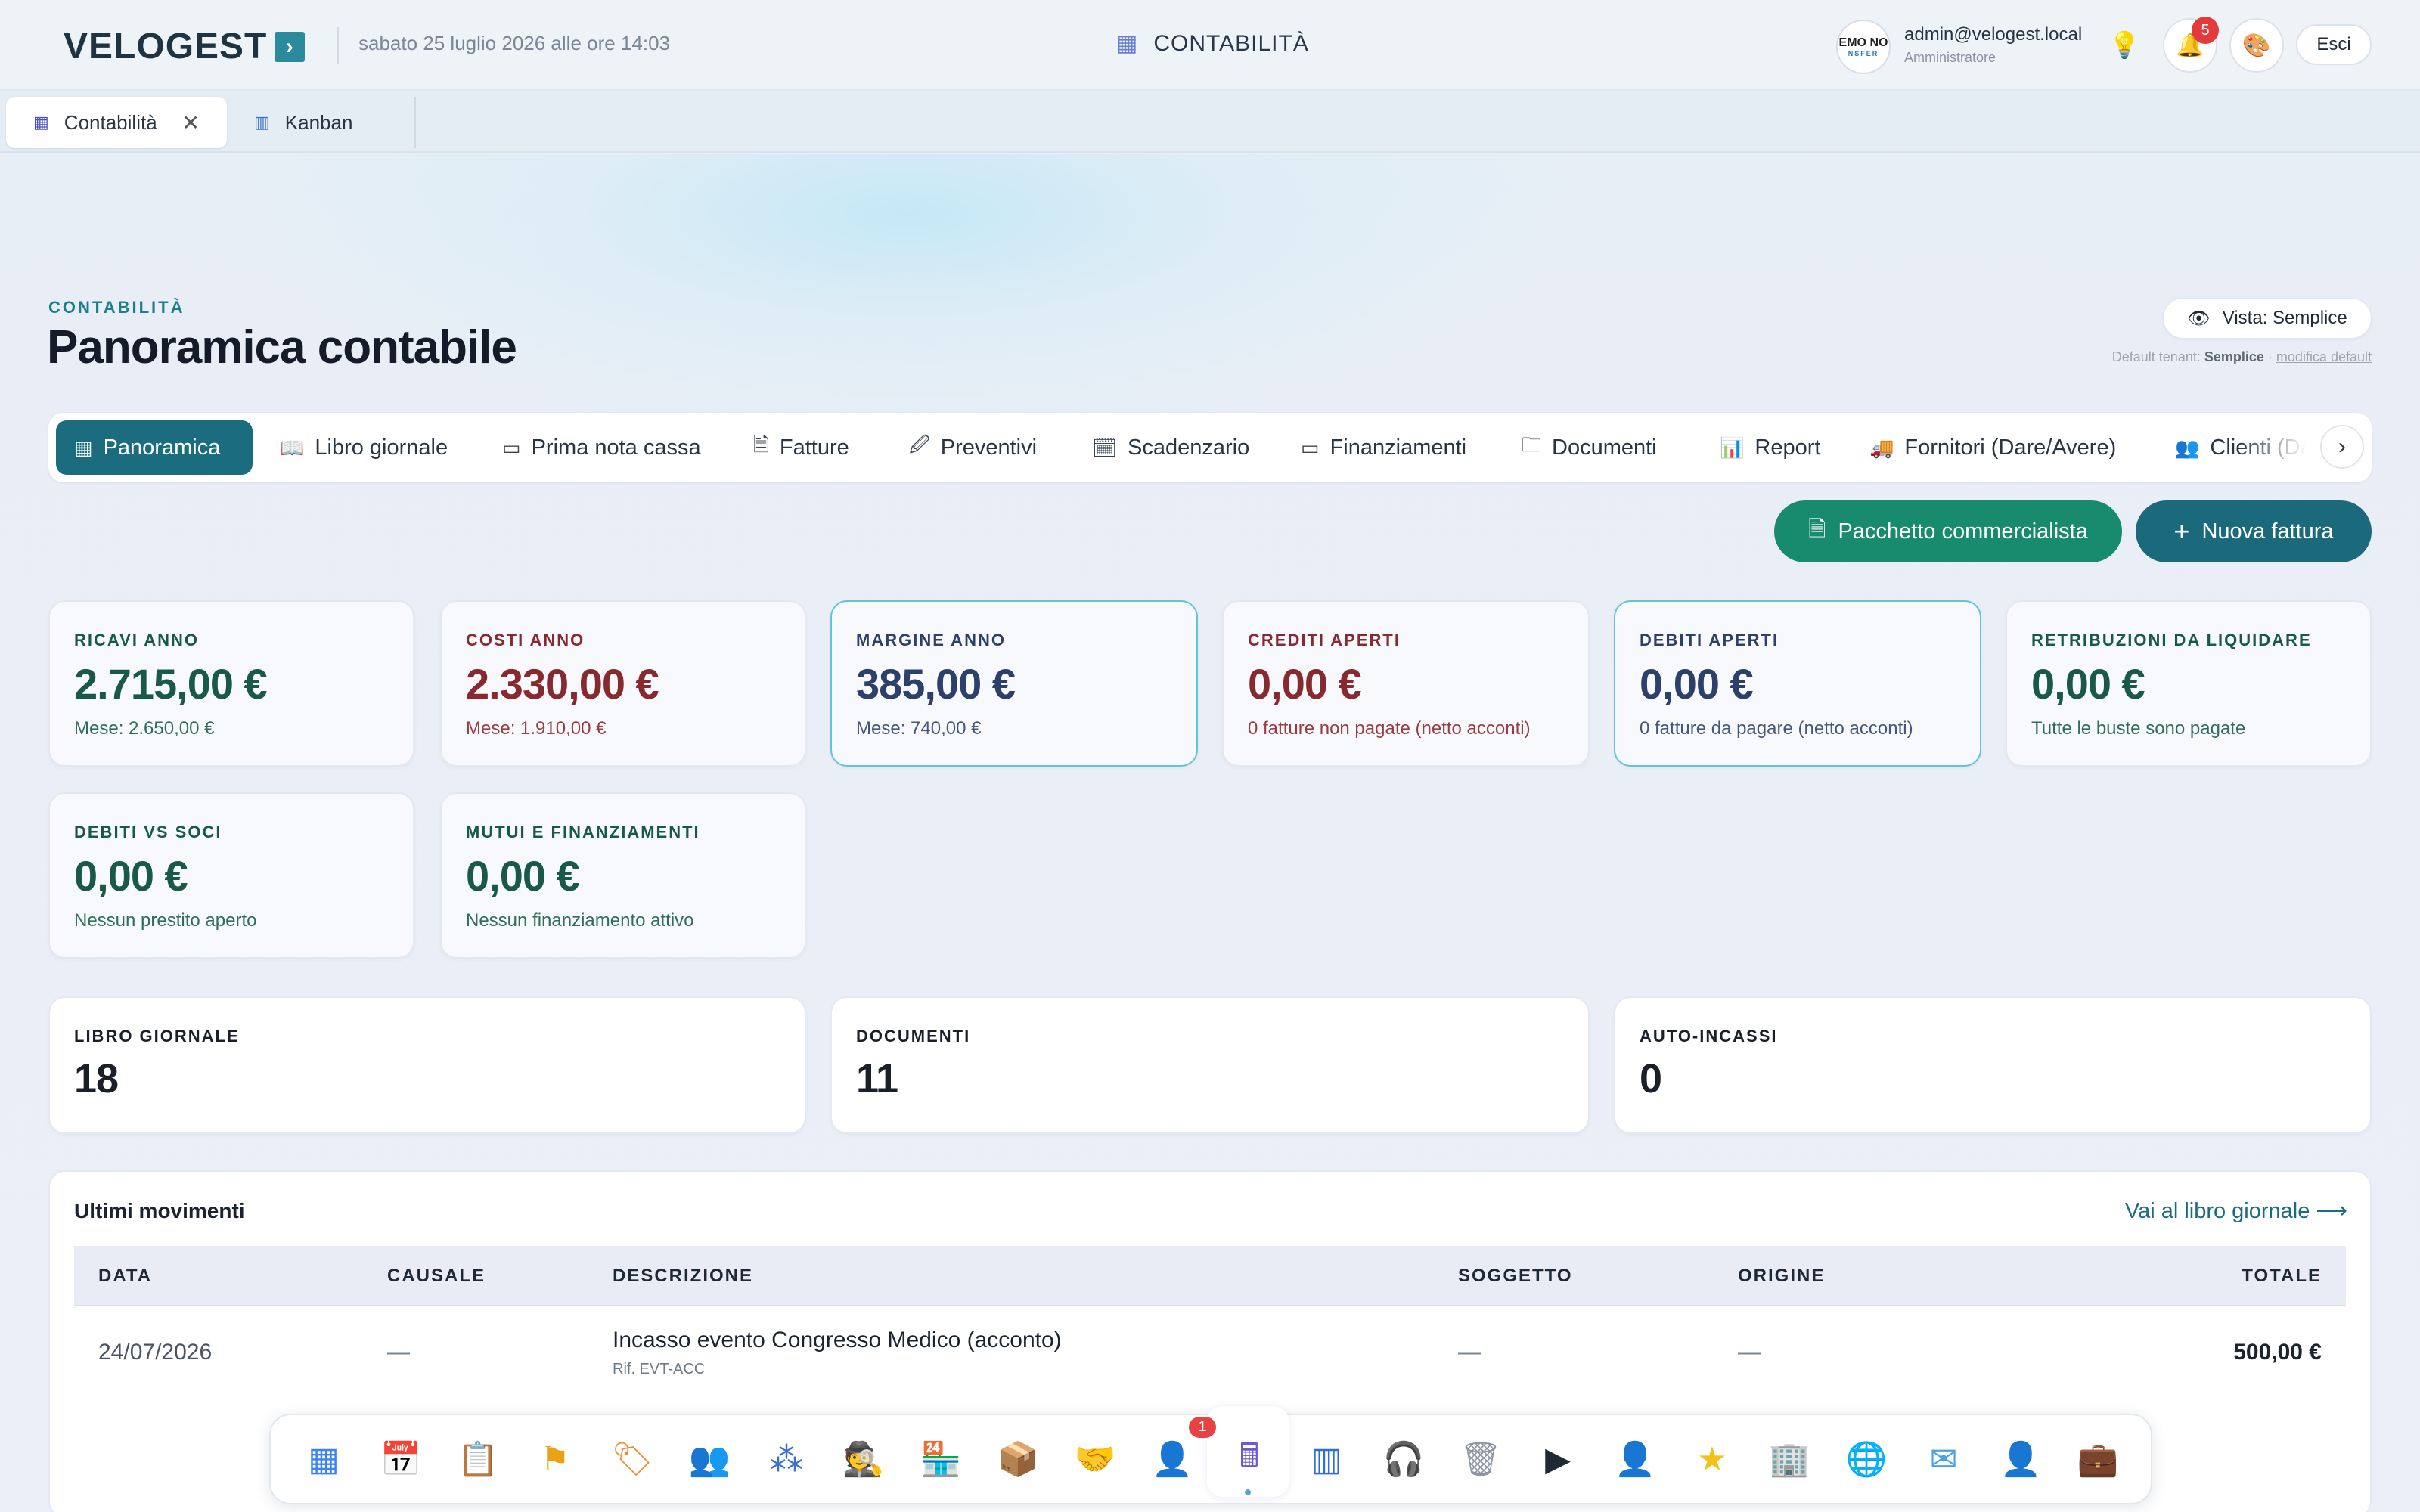  What do you see at coordinates (125, 1276) in the screenshot?
I see `column-header-data: DATA` at bounding box center [125, 1276].